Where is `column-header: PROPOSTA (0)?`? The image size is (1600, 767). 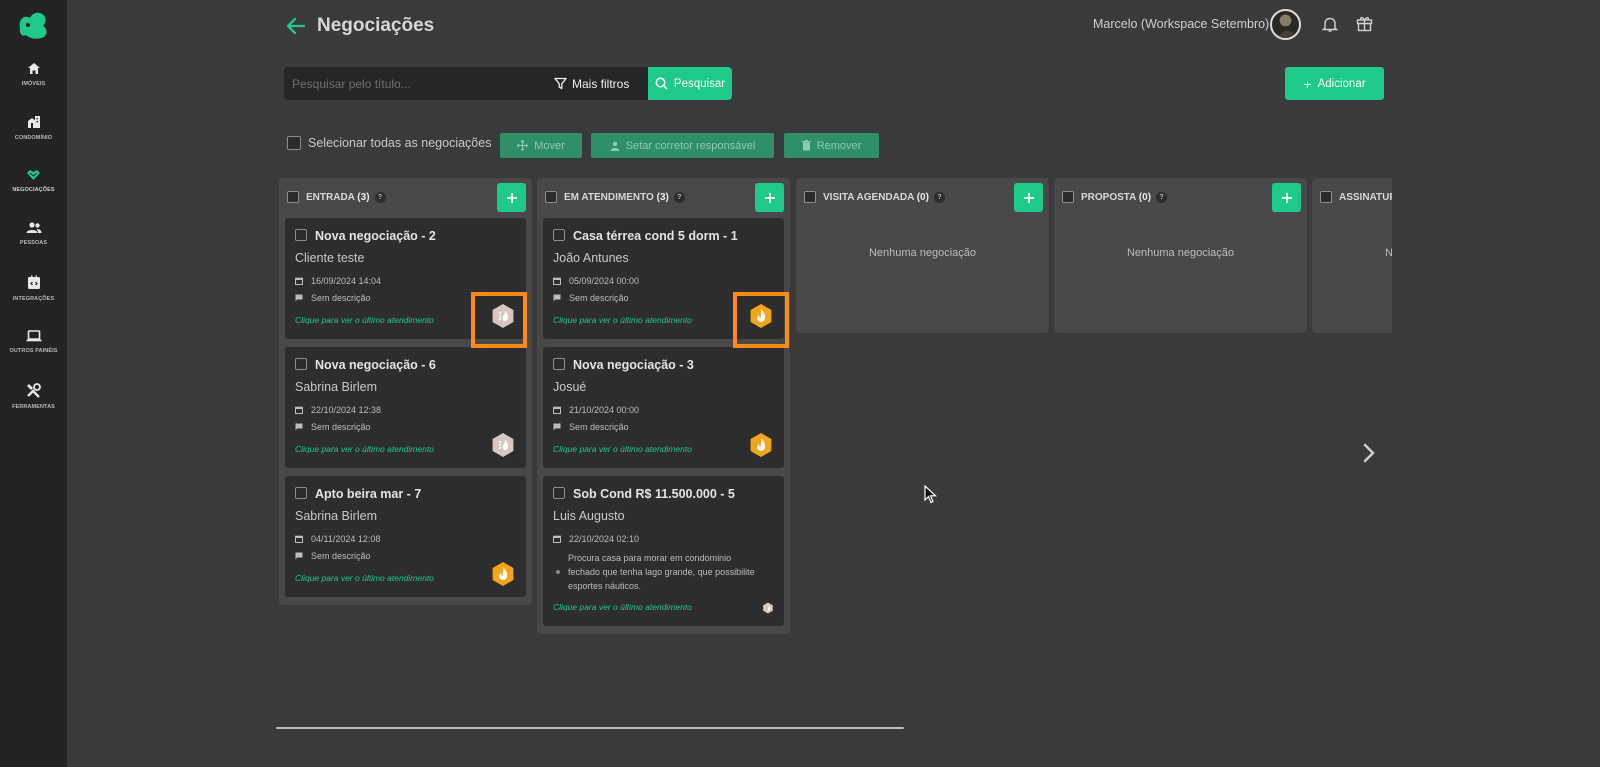
column-header: PROPOSTA (0)? is located at coordinates (1180, 198).